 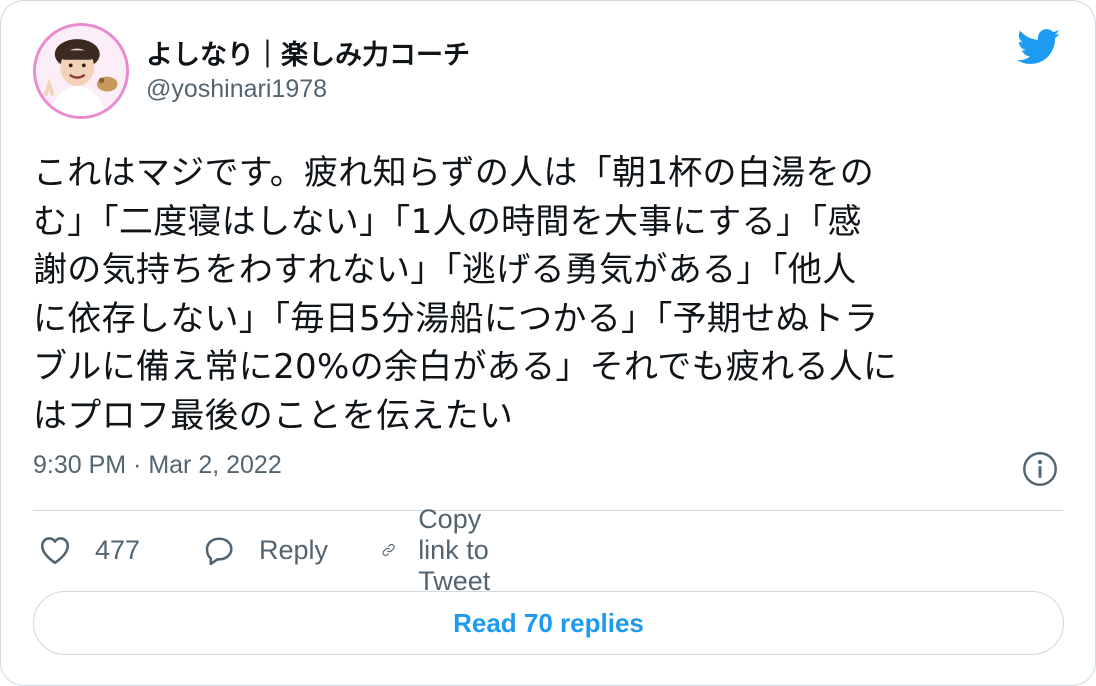 I want to click on tweet-line: これはマジです。疲れ知らずの人は「朝1杯の白湯をの, so click(x=454, y=173).